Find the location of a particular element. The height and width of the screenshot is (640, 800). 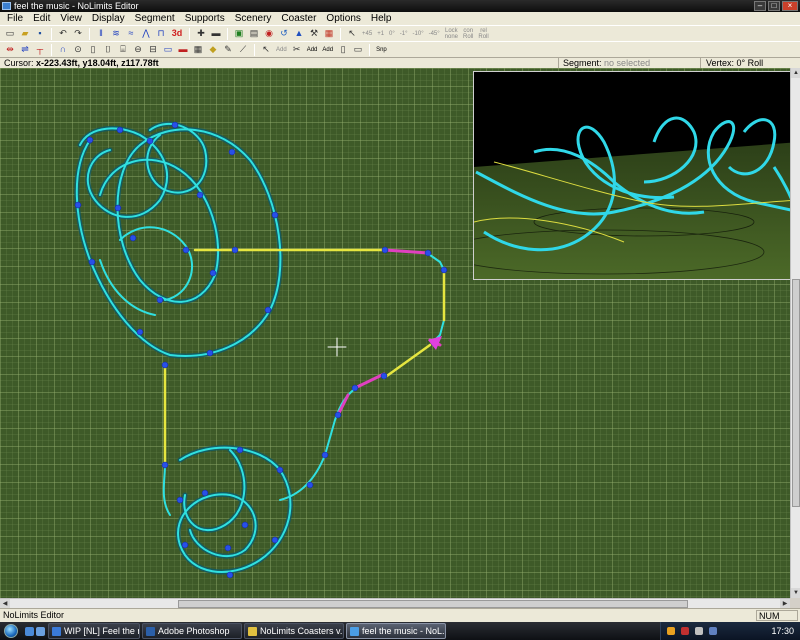

roll-minus45-button: -45° is located at coordinates (434, 33).